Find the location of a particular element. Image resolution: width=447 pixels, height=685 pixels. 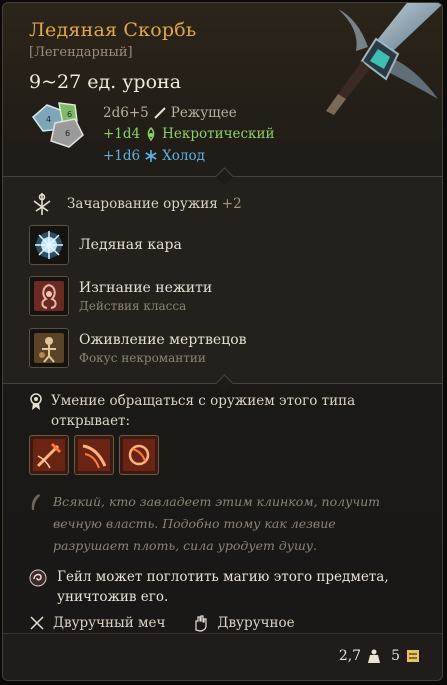

action-subtitle: Фокус некромантии is located at coordinates (142, 357).